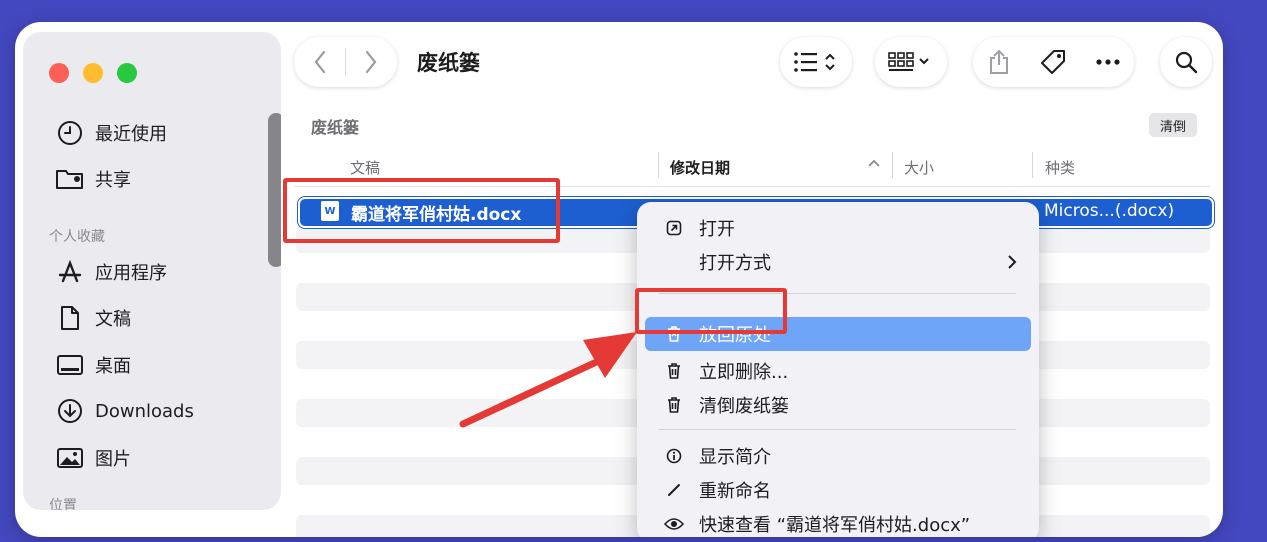 The image size is (1267, 542). Describe the element at coordinates (700, 167) in the screenshot. I see `column-header-date: 修改日期` at that location.